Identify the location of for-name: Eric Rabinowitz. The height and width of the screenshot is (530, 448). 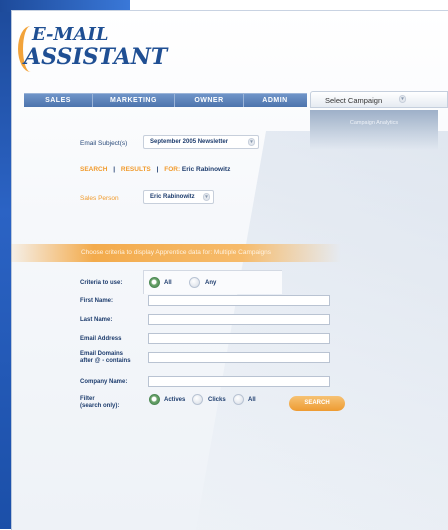
(206, 169).